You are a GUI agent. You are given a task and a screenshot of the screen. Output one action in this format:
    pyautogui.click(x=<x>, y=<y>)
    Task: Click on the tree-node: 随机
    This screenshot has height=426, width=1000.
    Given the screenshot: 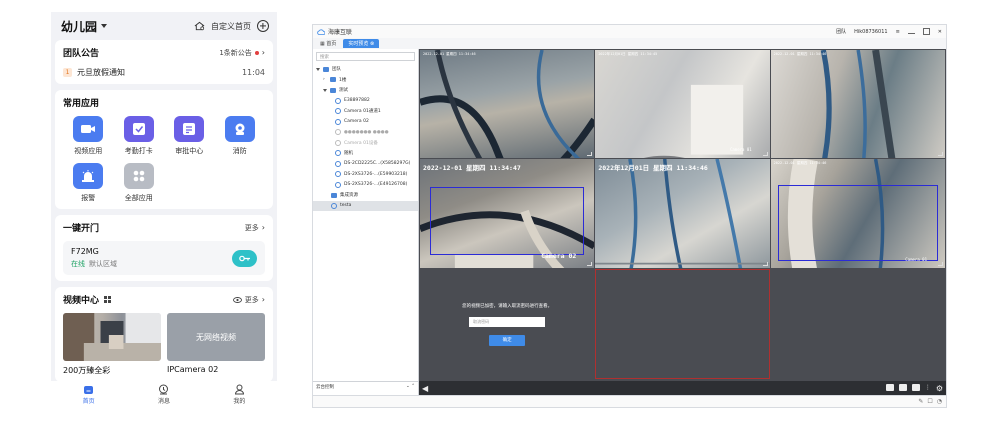 What is the action you would take?
    pyautogui.click(x=365, y=153)
    